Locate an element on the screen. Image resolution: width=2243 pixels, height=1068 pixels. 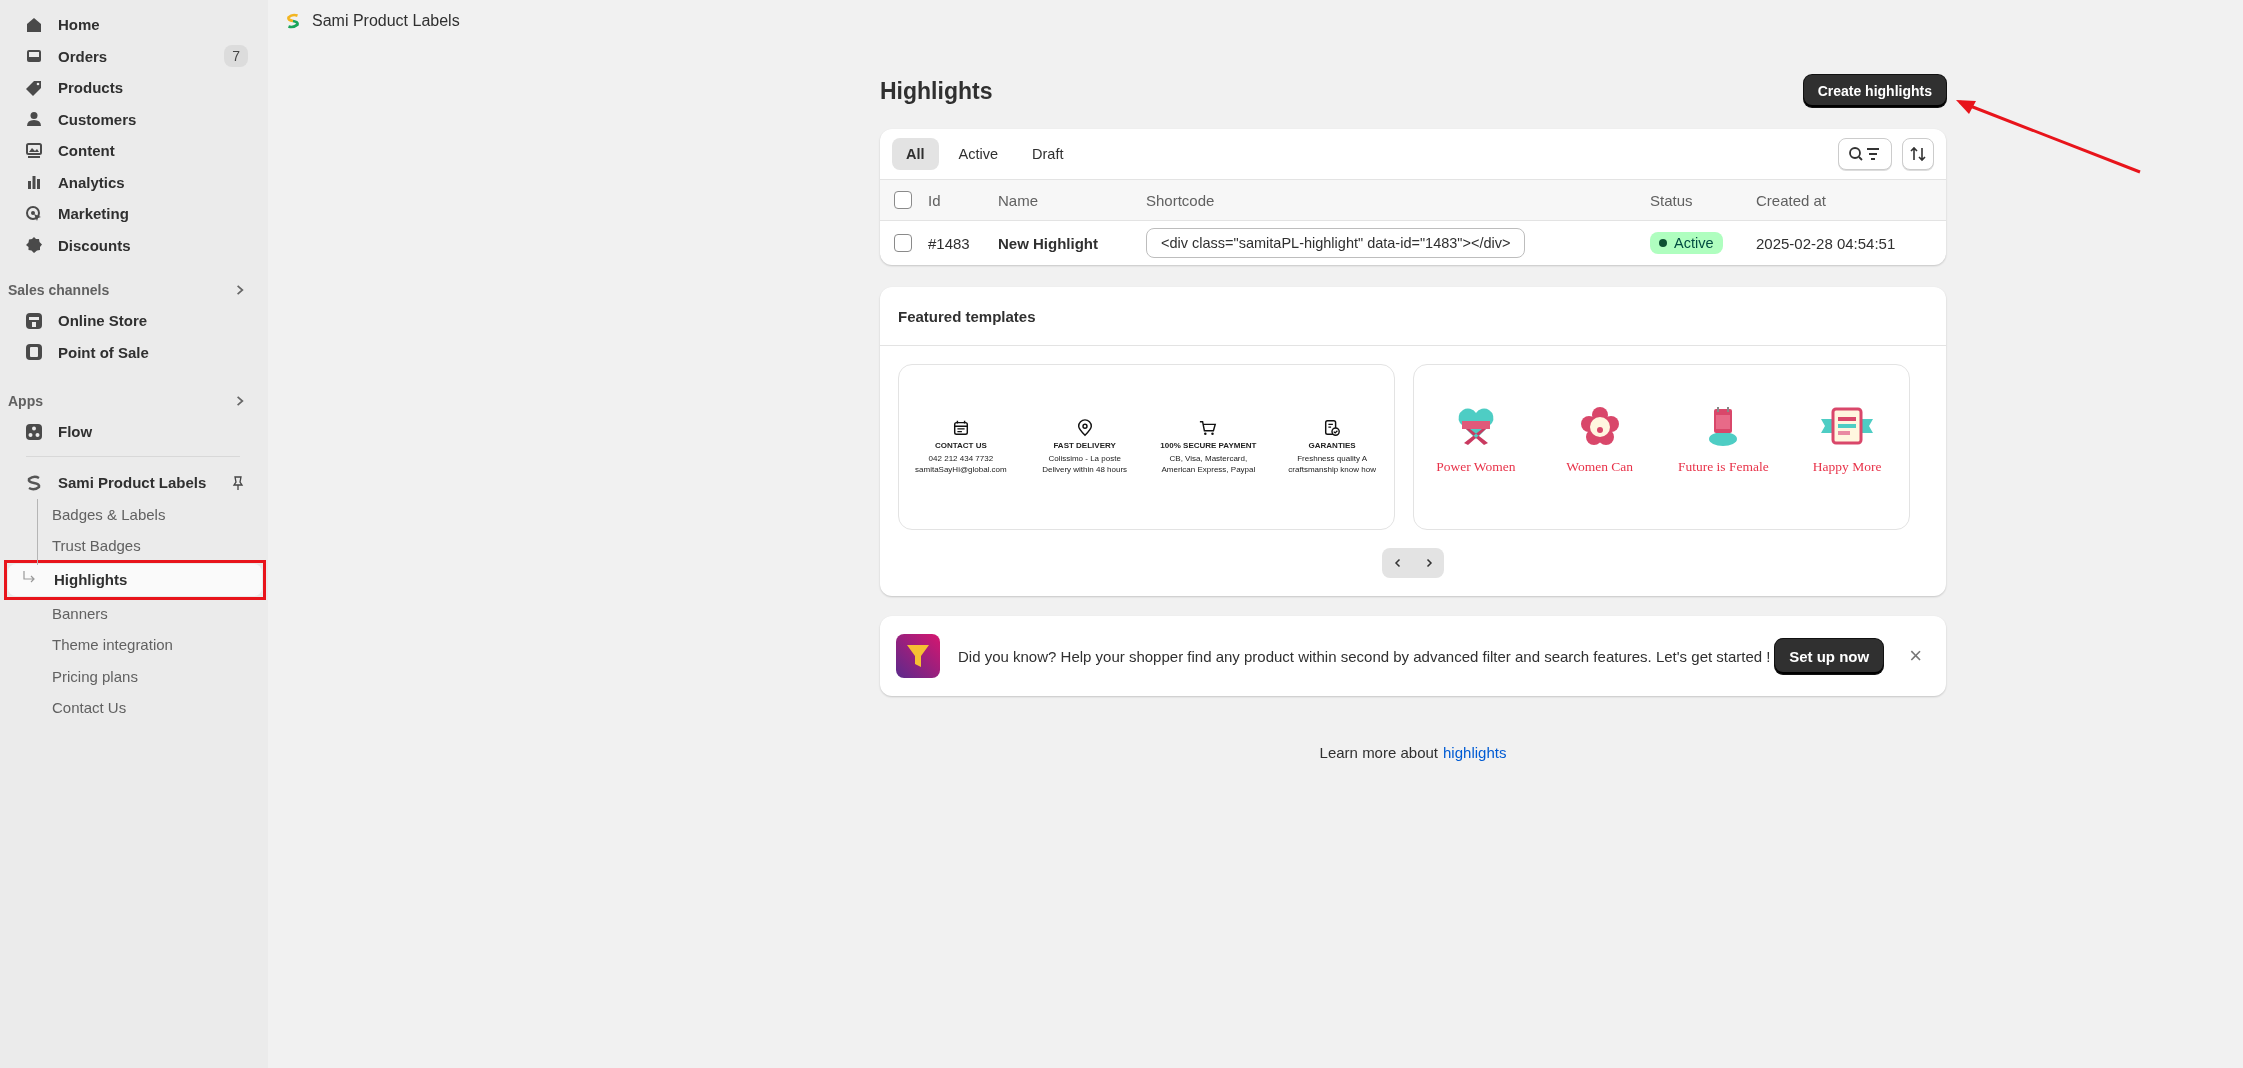
sub-nav-item: Highlights is located at coordinates (135, 579).